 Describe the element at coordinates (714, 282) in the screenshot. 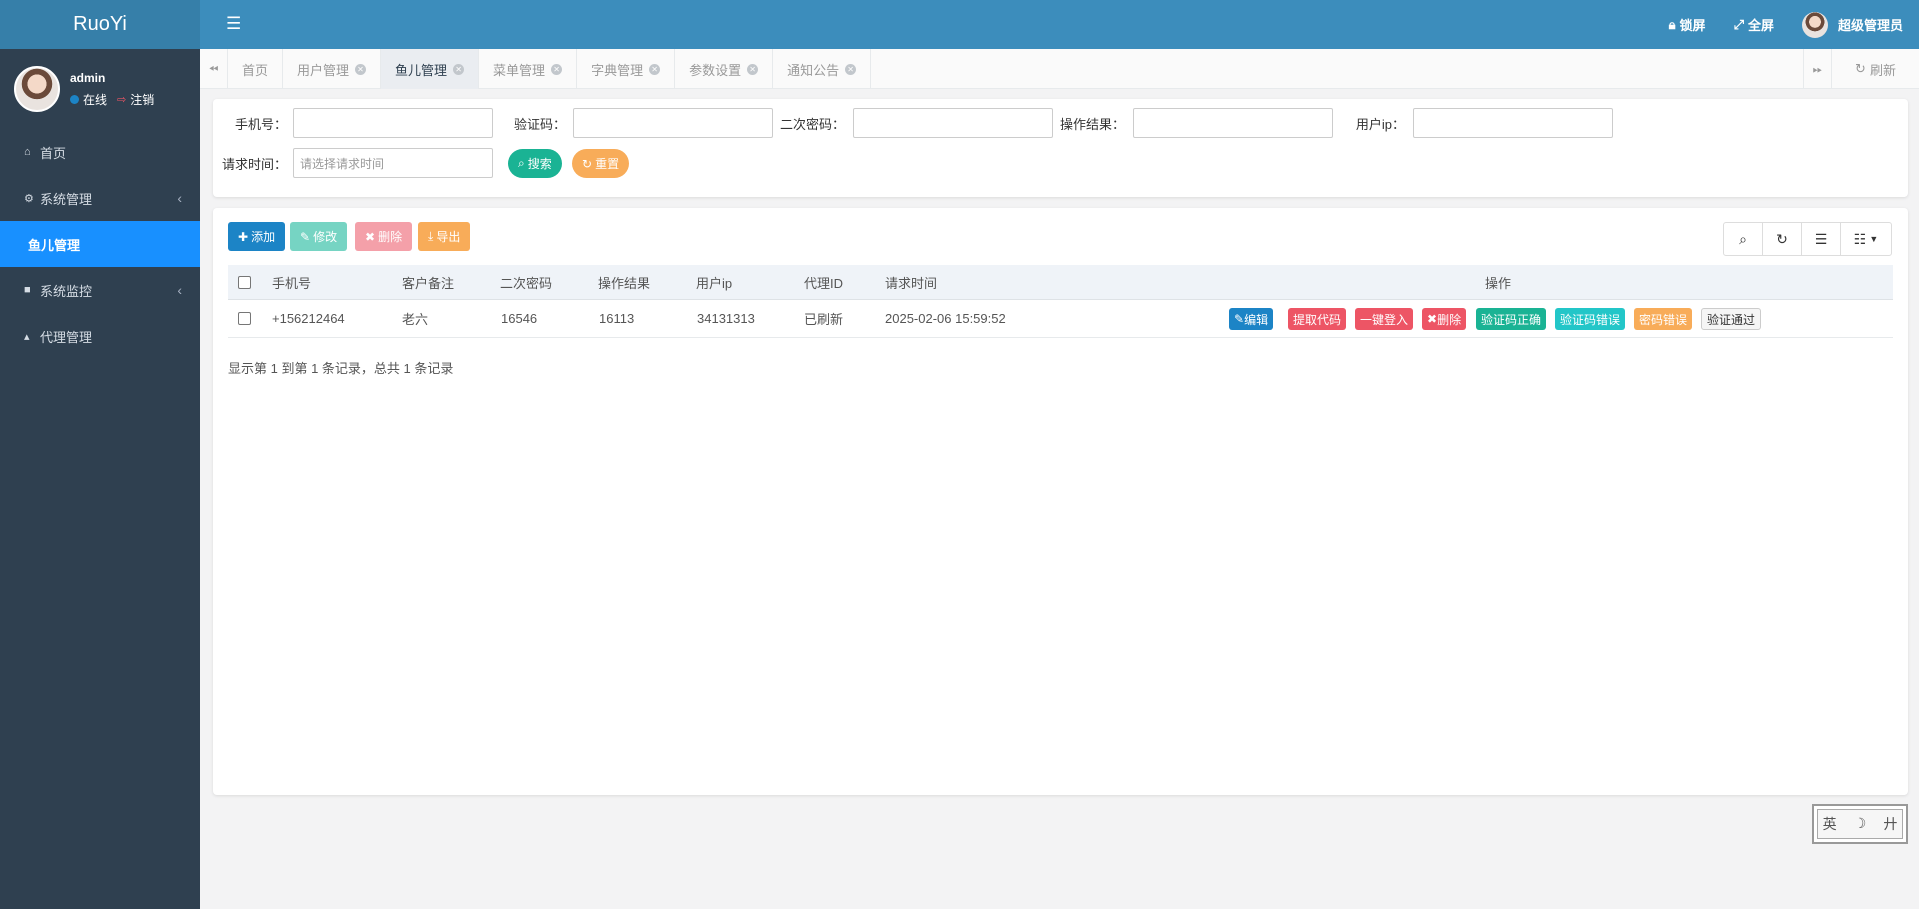

I see `col-ip: 用户ip` at that location.